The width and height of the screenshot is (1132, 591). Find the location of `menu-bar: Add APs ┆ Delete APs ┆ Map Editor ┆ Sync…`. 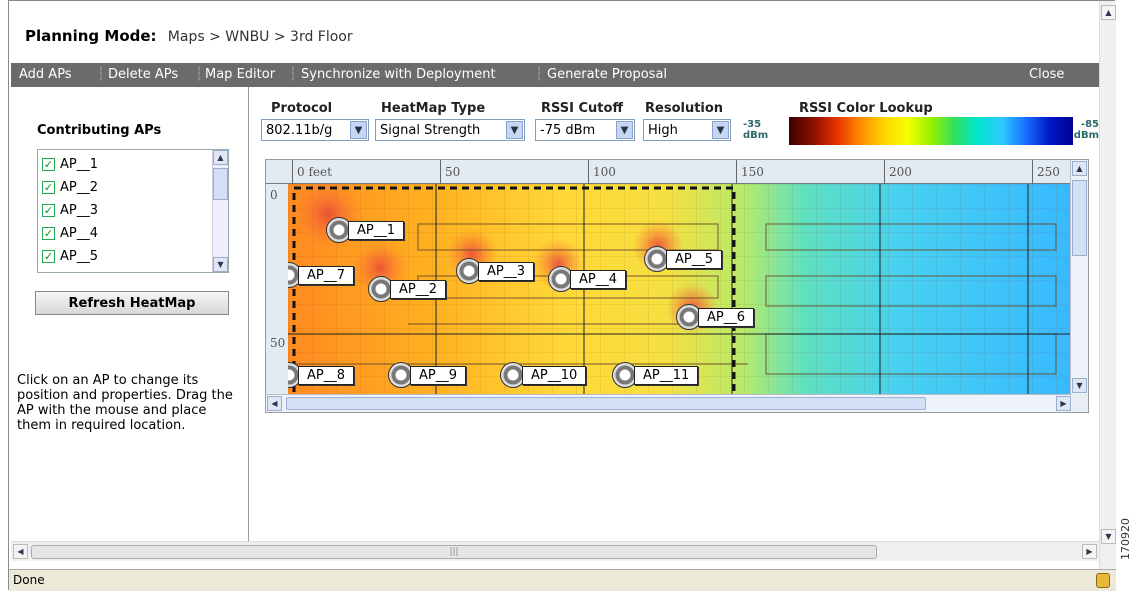

menu-bar: Add APs ┆ Delete APs ┆ Map Editor ┆ Sync… is located at coordinates (556, 75).